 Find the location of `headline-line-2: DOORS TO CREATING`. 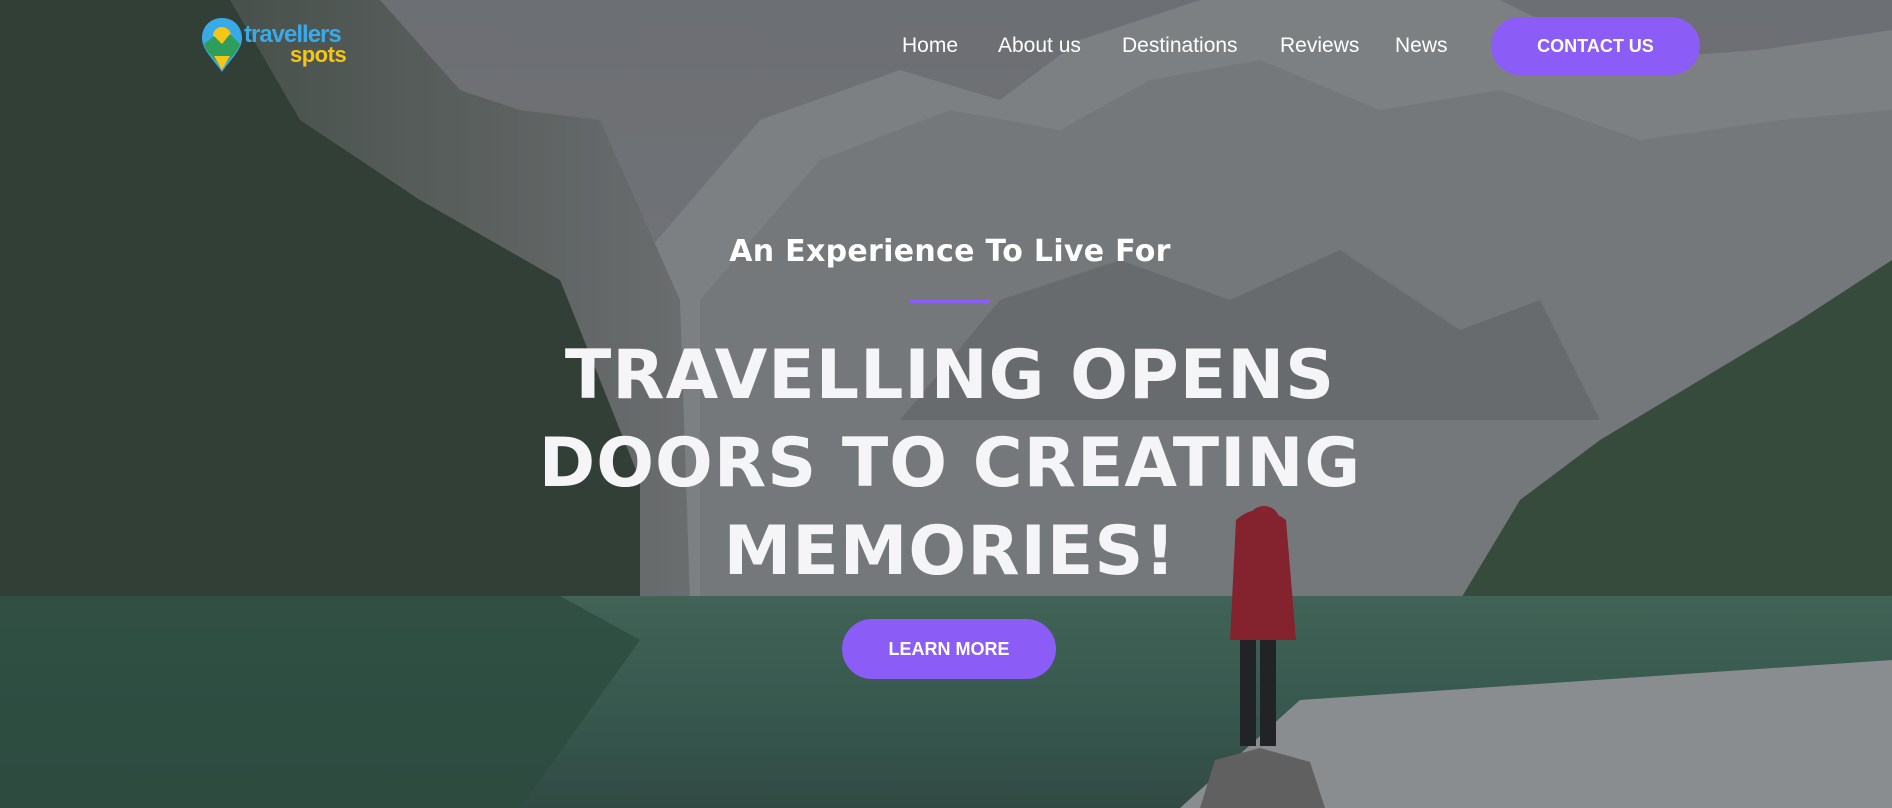

headline-line-2: DOORS TO CREATING is located at coordinates (950, 463).